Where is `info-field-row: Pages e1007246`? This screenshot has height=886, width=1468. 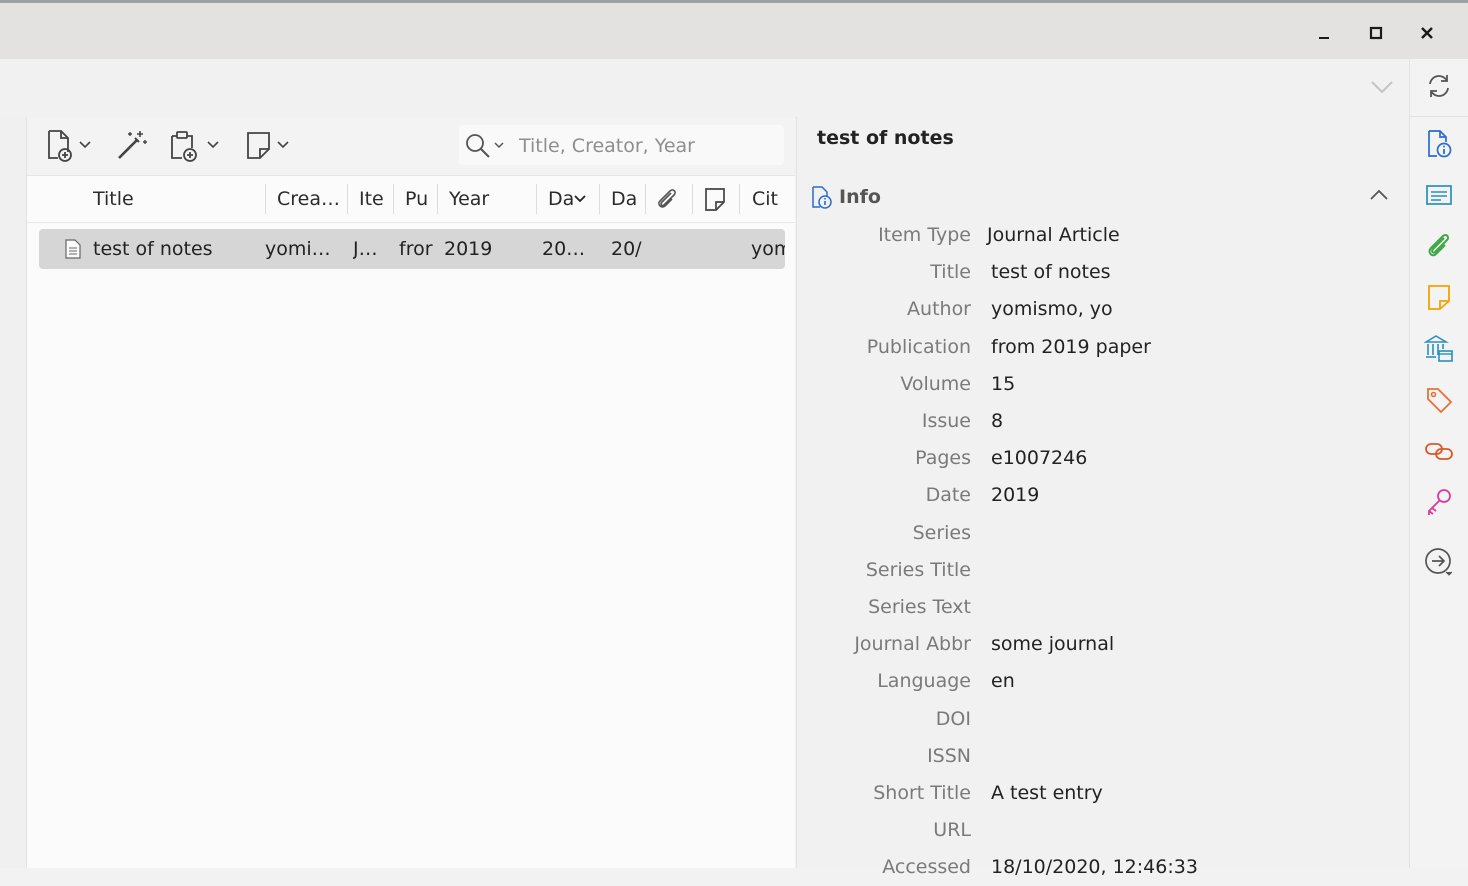
info-field-row: Pages e1007246 is located at coordinates (1103, 458).